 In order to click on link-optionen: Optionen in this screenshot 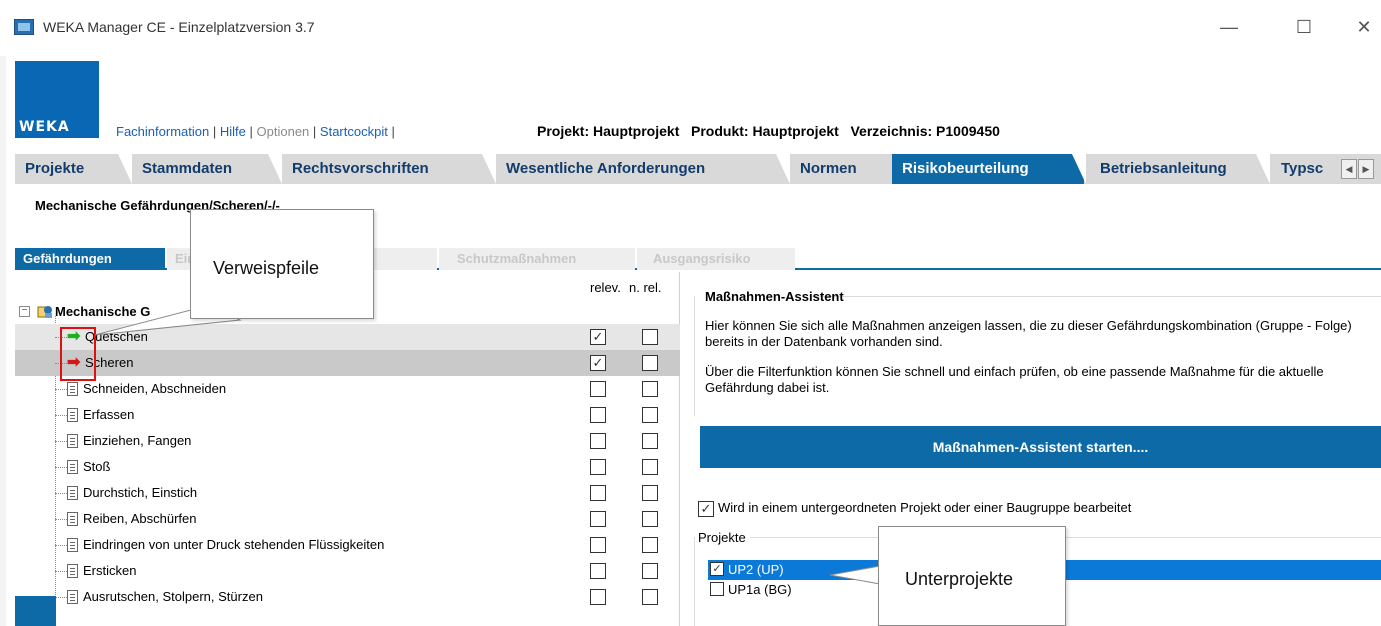, I will do `click(283, 131)`.